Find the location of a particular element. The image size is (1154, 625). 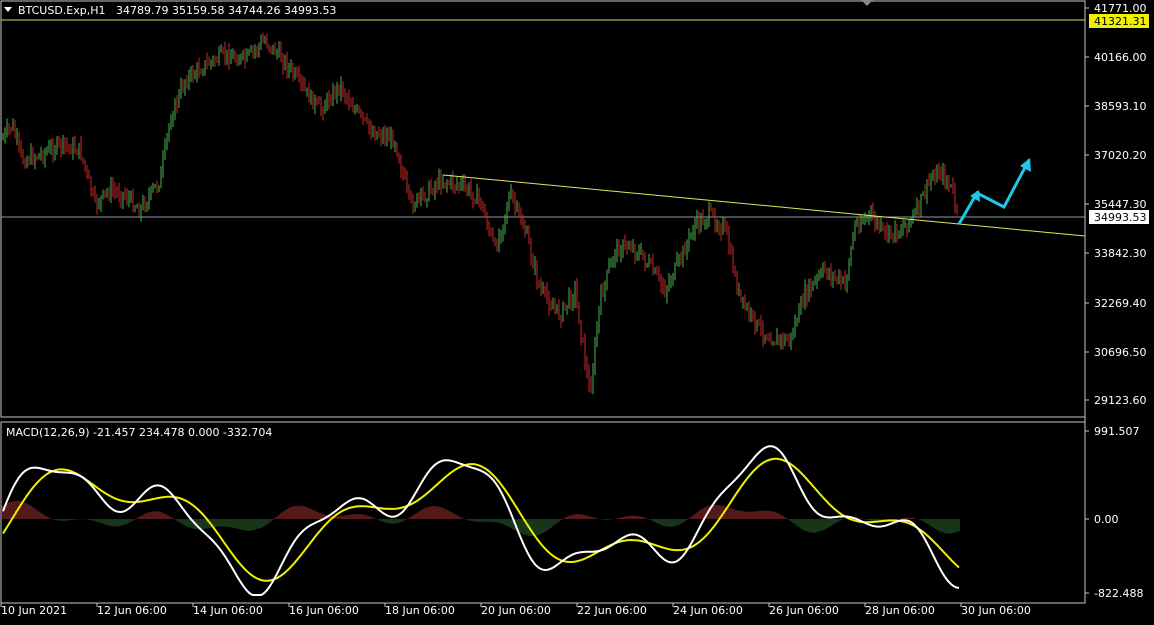

price-tick-label: 35447.30 is located at coordinates (1120, 204).